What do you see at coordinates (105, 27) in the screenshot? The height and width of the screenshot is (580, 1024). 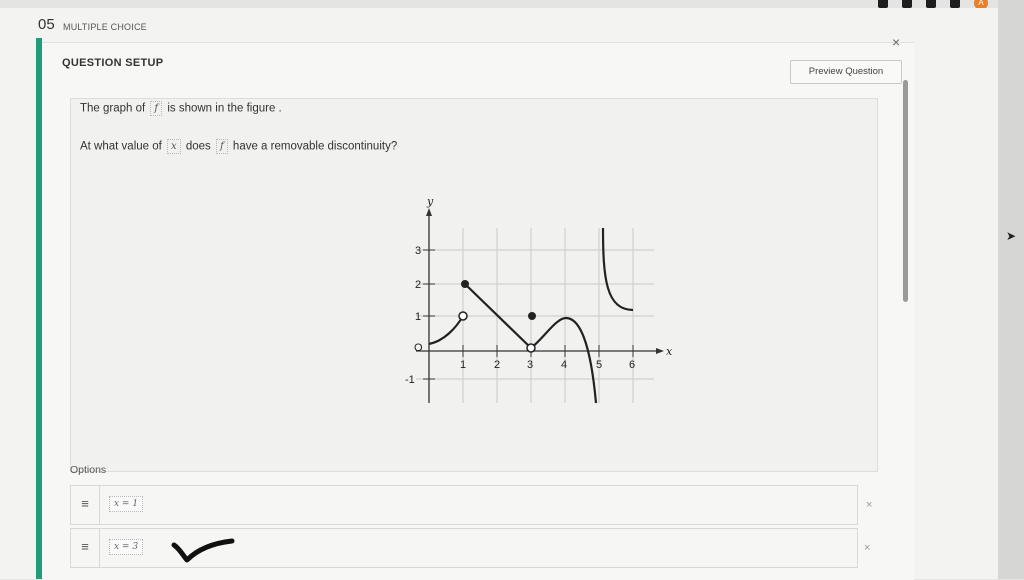 I see `question-type: MULTIPLE CHOICE` at bounding box center [105, 27].